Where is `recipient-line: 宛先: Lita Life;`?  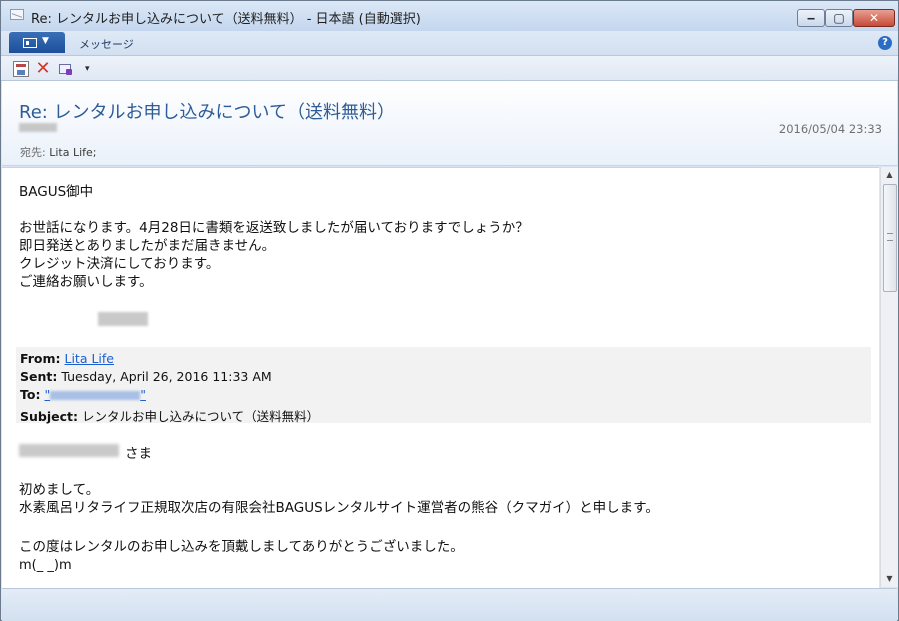 recipient-line: 宛先: Lita Life; is located at coordinates (58, 152).